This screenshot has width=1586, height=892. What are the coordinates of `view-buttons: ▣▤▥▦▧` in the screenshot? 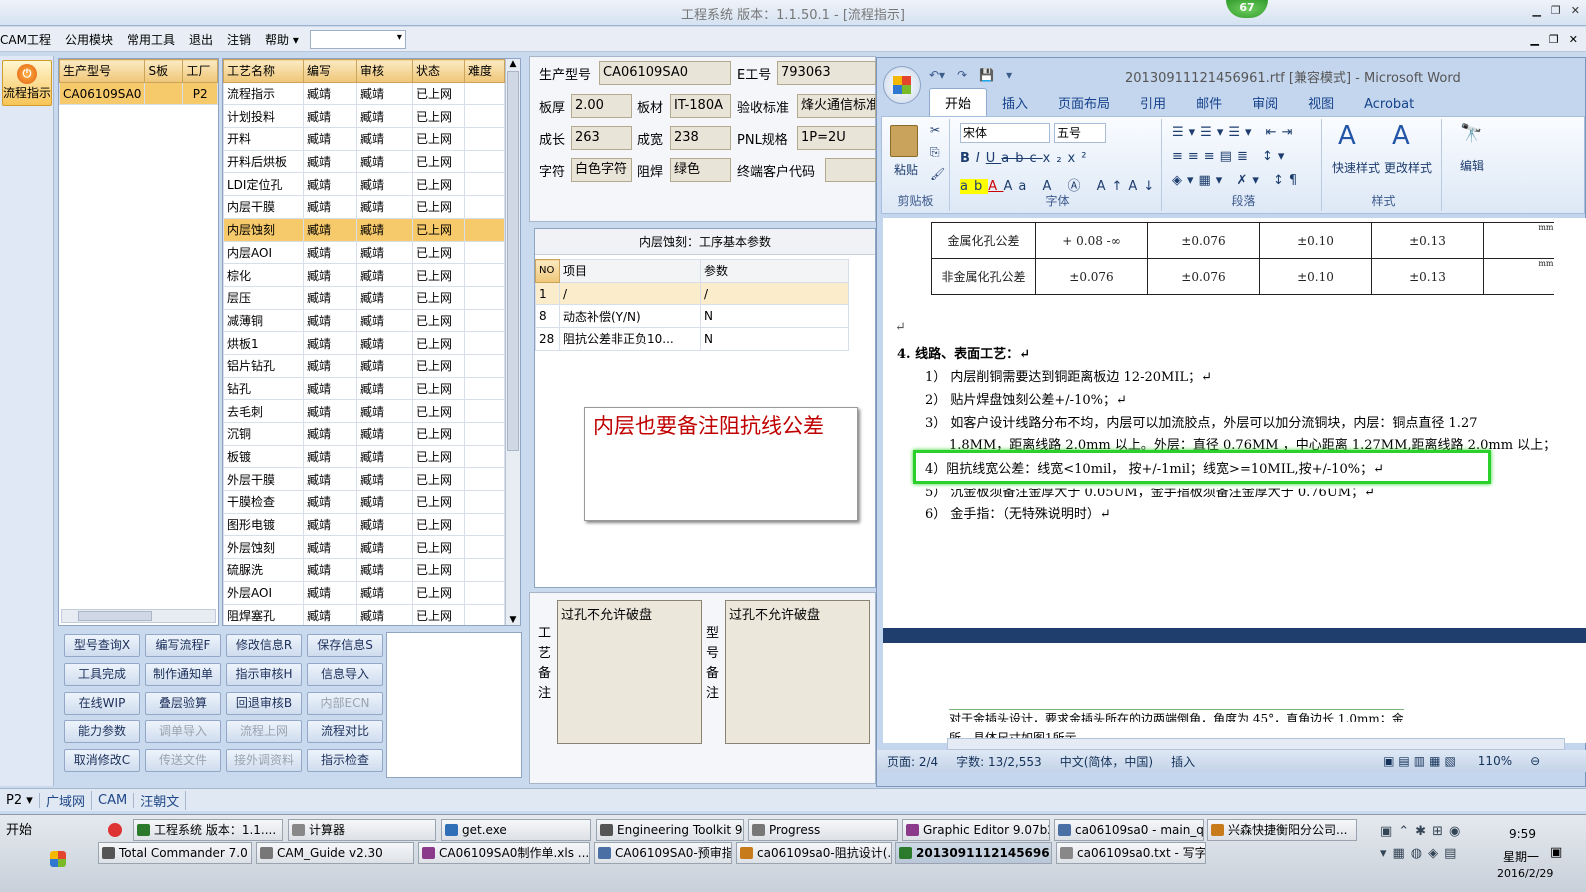 It's located at (1421, 761).